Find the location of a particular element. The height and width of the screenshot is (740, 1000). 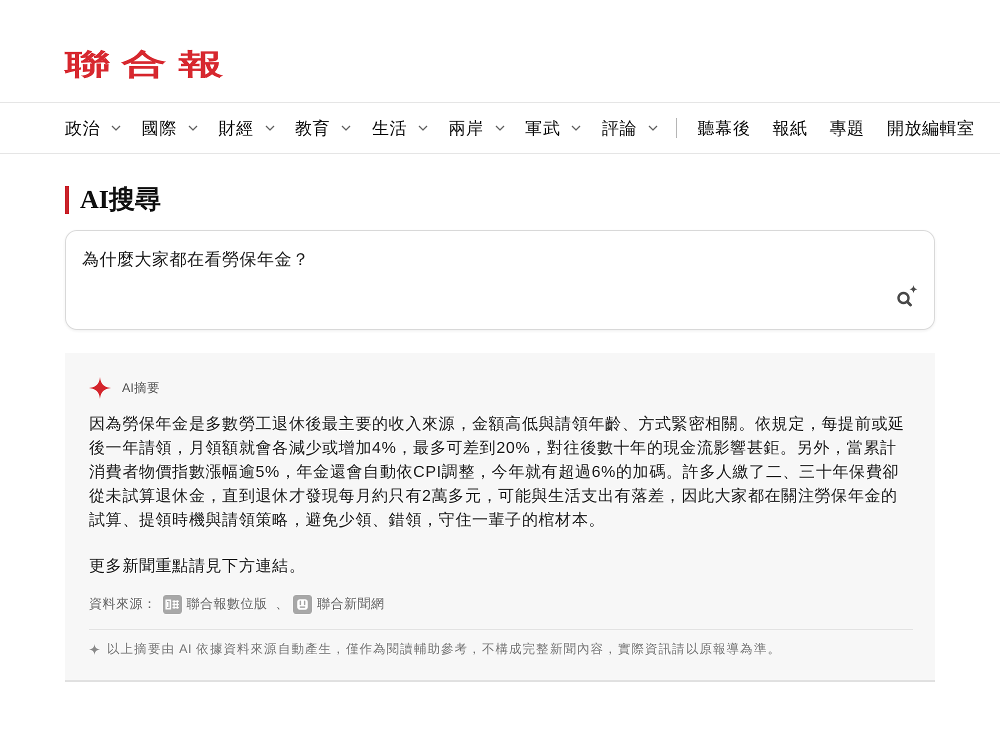

disclaimer-text: 以上摘要由 AI 依據資料來源自動產生，僅作為閱讀輔助參考，不構成完整新聞內容，實際資訊請以原報導為準。 is located at coordinates (444, 649).